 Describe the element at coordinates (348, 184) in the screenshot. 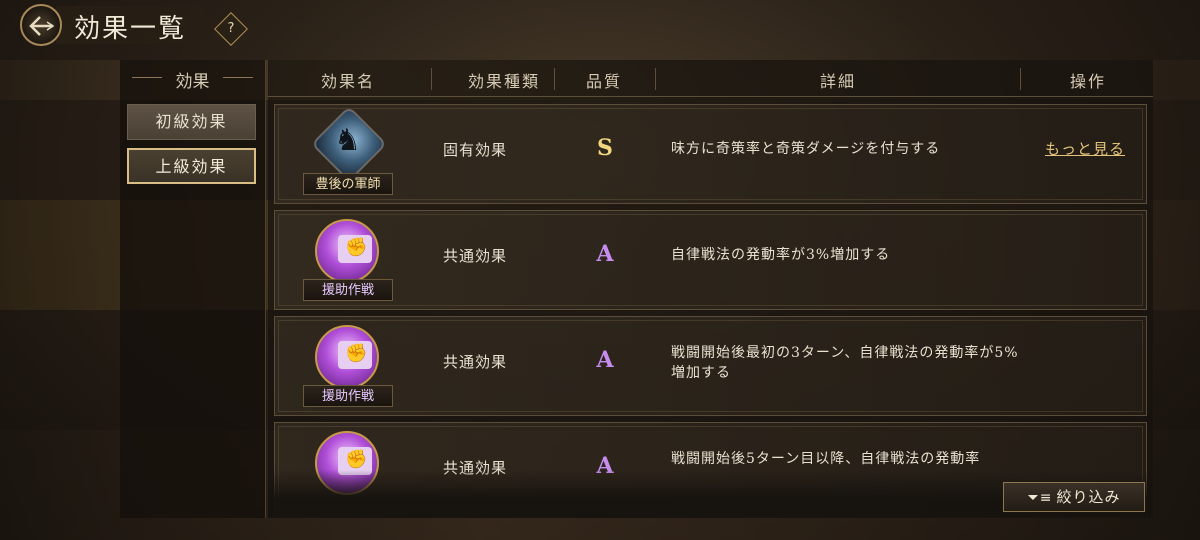

I see `effect-name: 豊後の軍師` at that location.